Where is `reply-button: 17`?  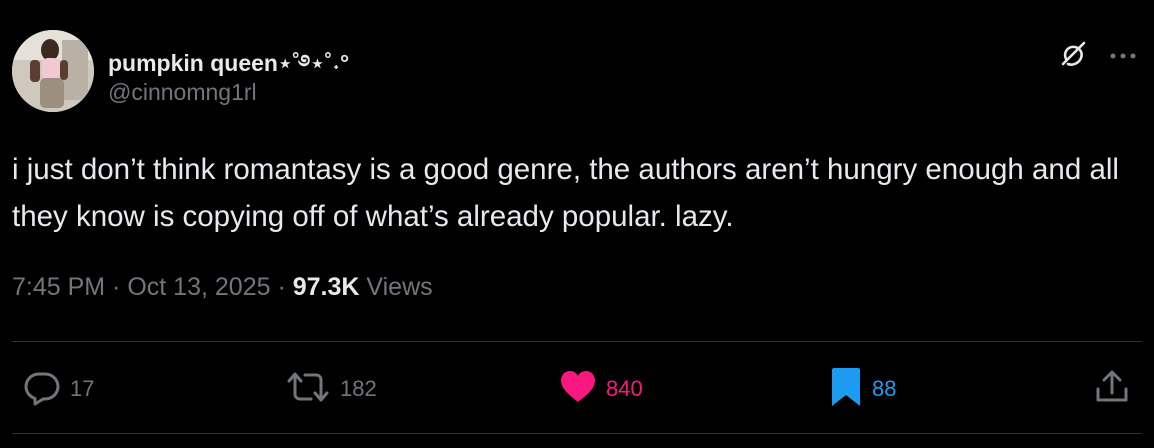
reply-button: 17 is located at coordinates (58, 389).